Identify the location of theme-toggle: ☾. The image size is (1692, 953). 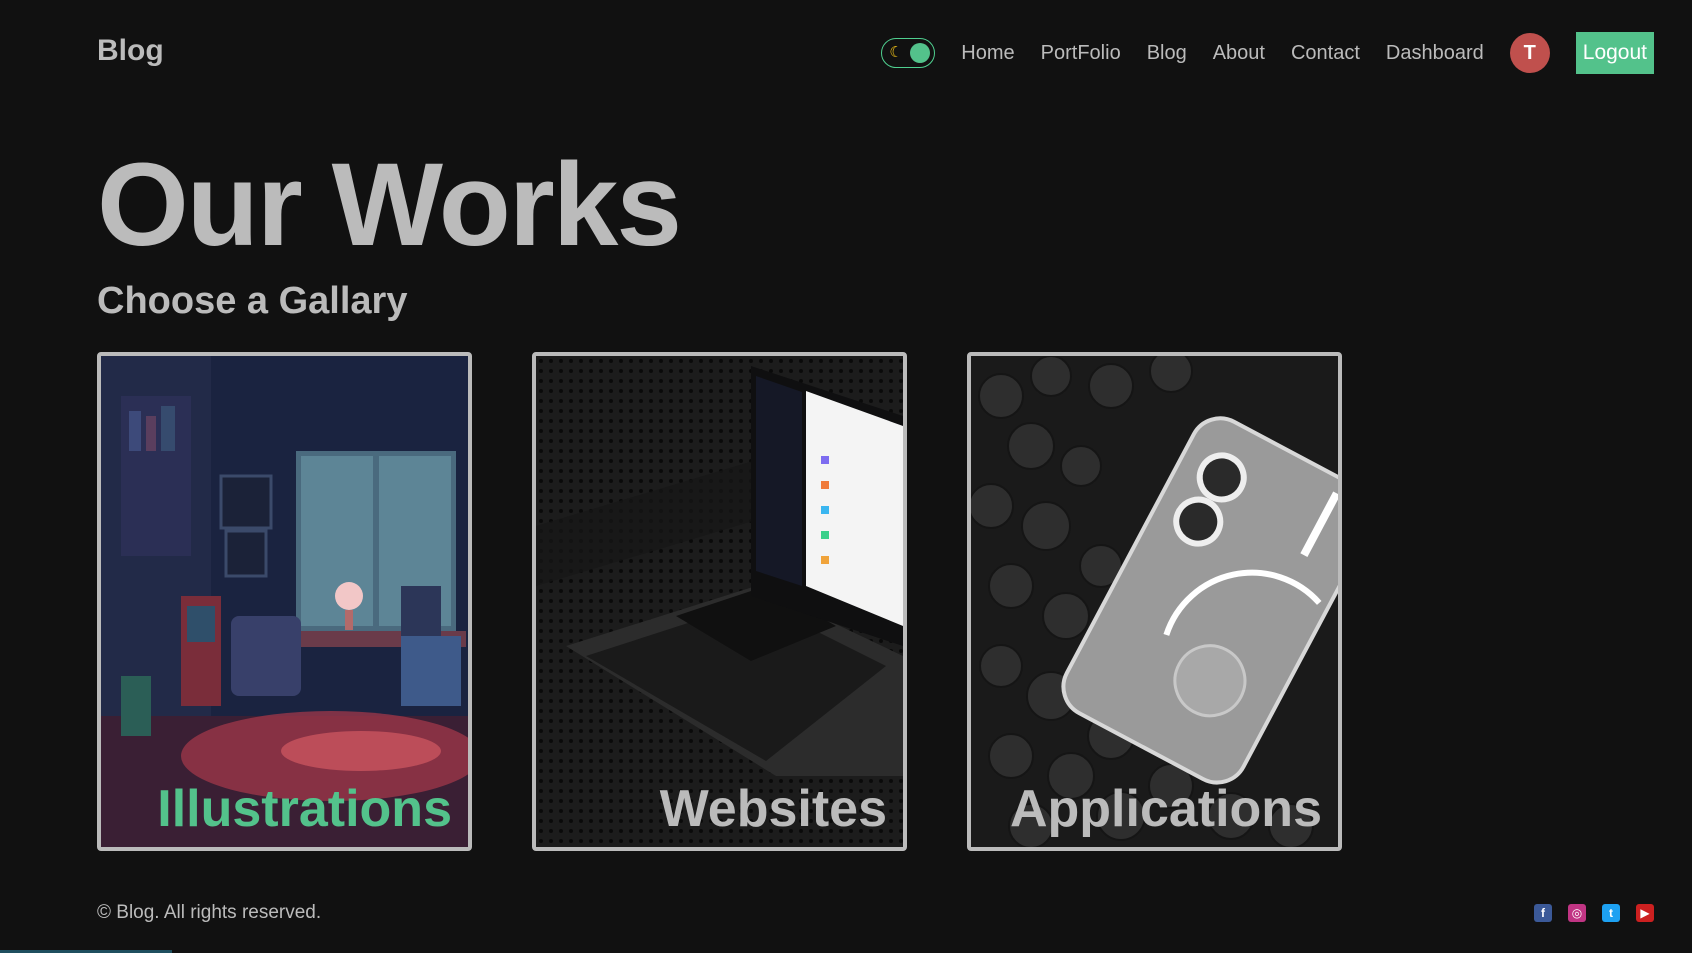
(908, 53).